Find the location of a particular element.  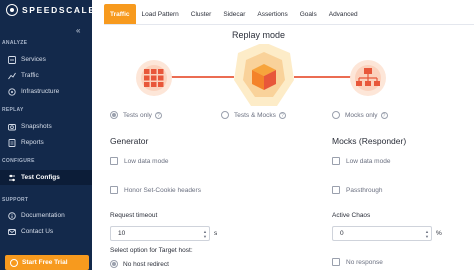

sidebar-item-contact-us: Contact Us is located at coordinates (46, 231).